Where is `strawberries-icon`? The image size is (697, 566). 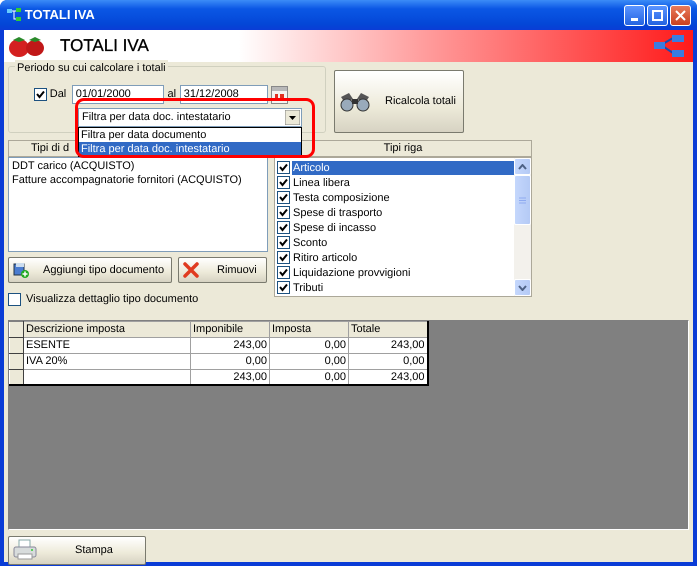
strawberries-icon is located at coordinates (27, 46).